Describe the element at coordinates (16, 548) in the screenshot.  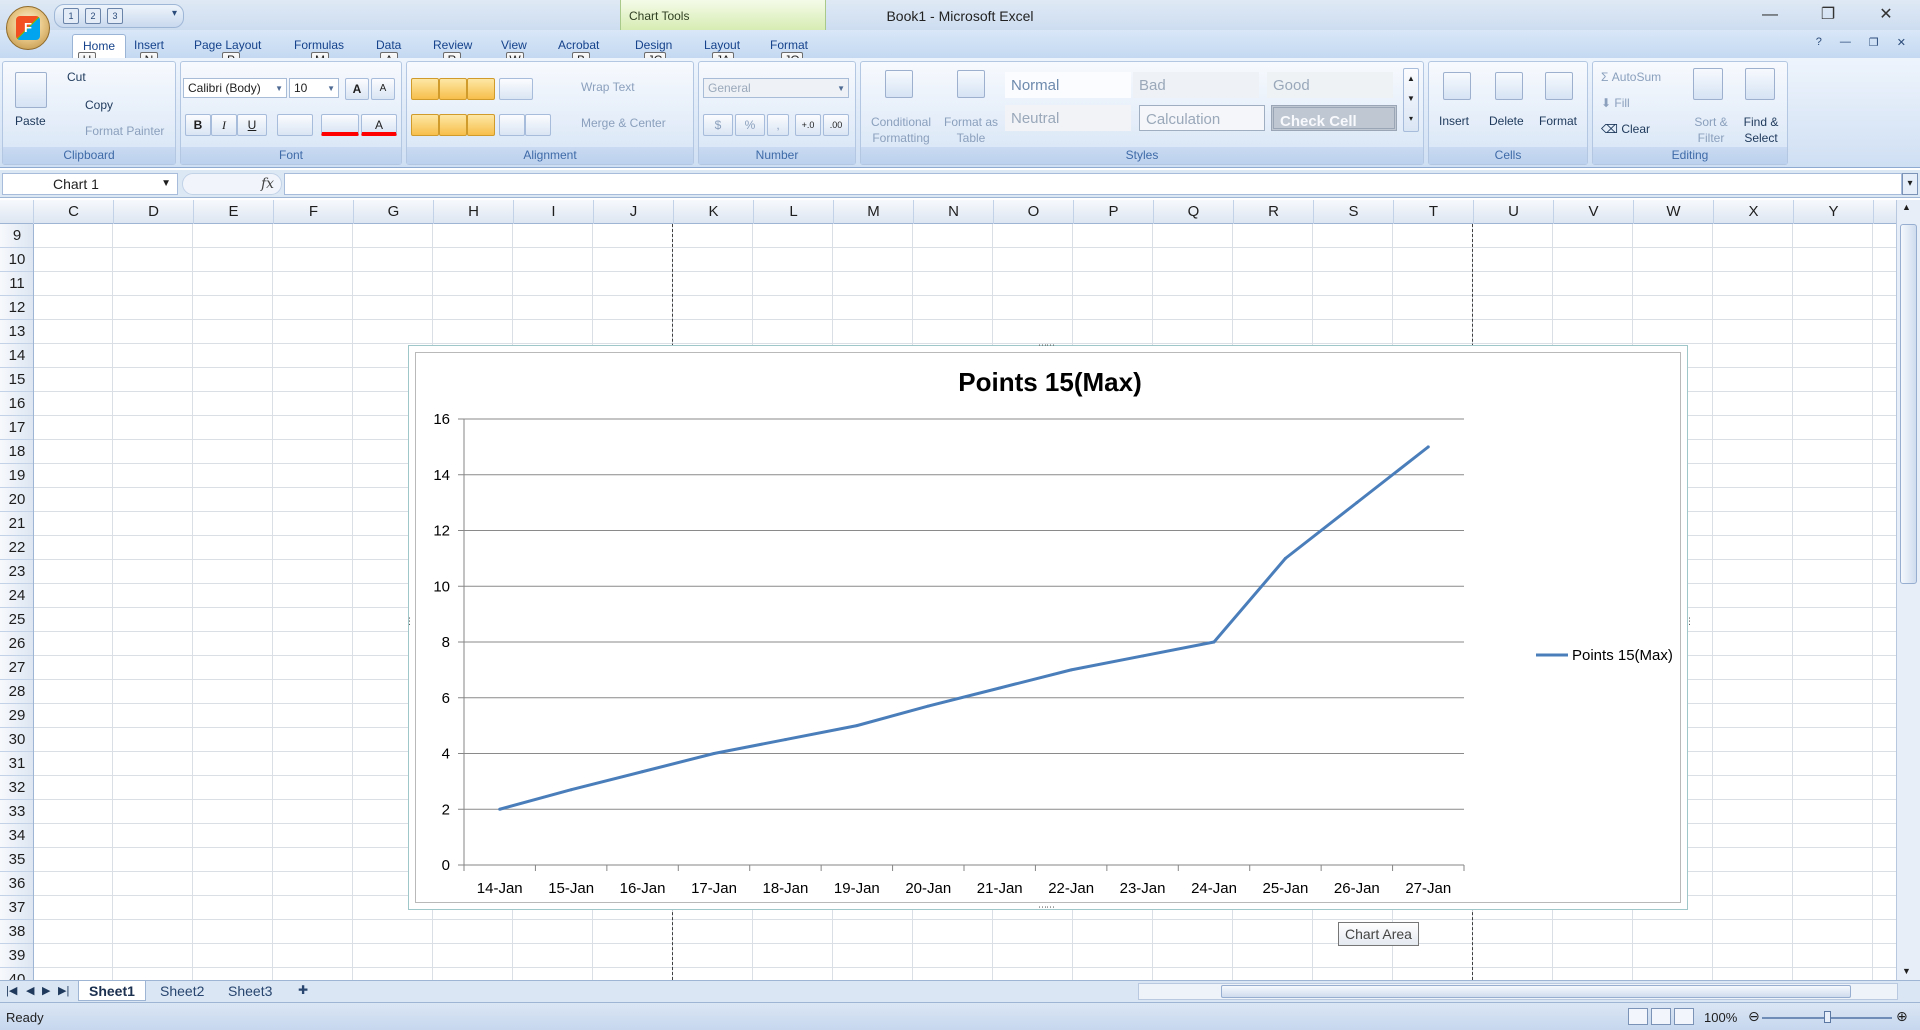
I see `row-header: 22` at that location.